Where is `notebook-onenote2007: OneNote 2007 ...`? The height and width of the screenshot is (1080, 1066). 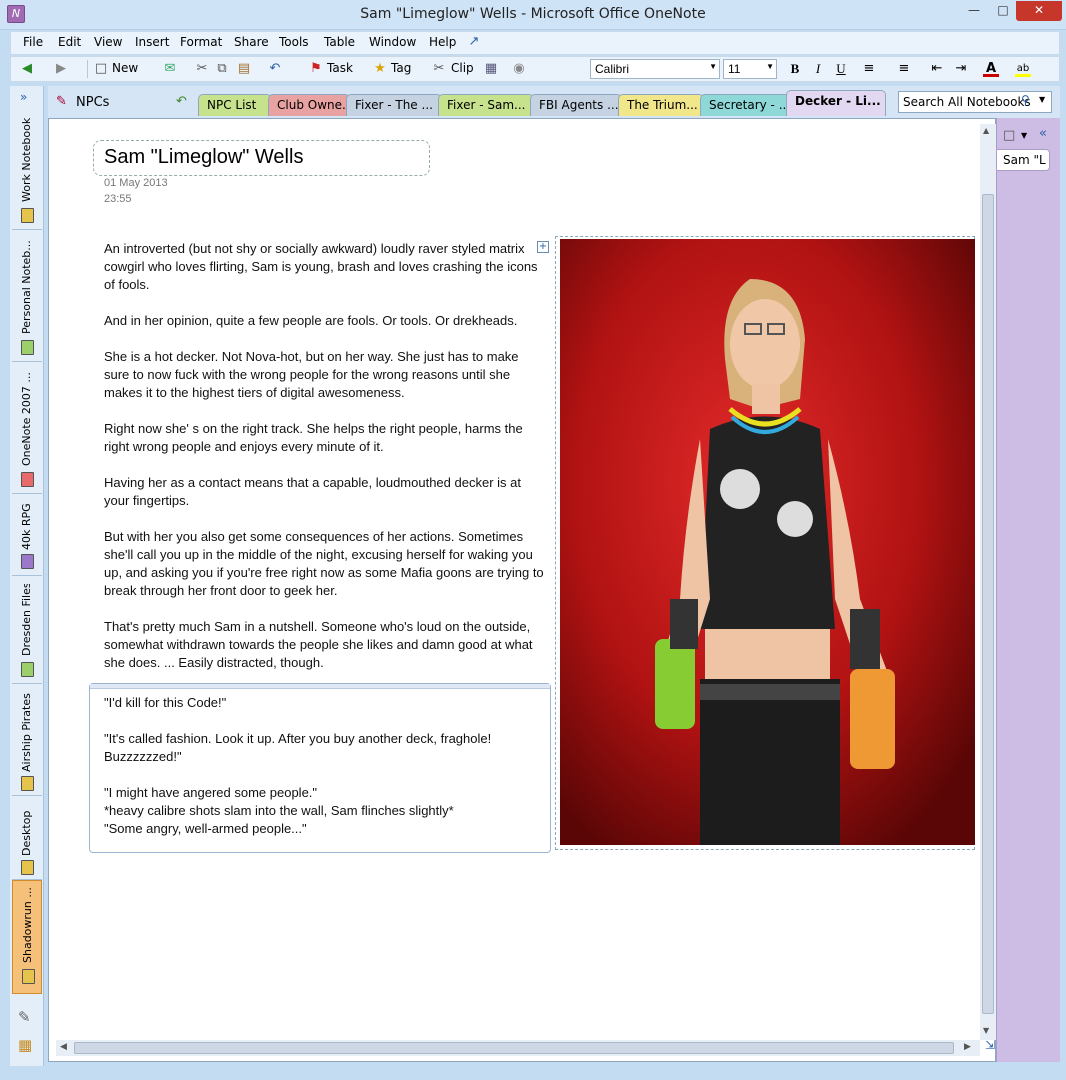
notebook-onenote2007: OneNote 2007 ... is located at coordinates (27, 429).